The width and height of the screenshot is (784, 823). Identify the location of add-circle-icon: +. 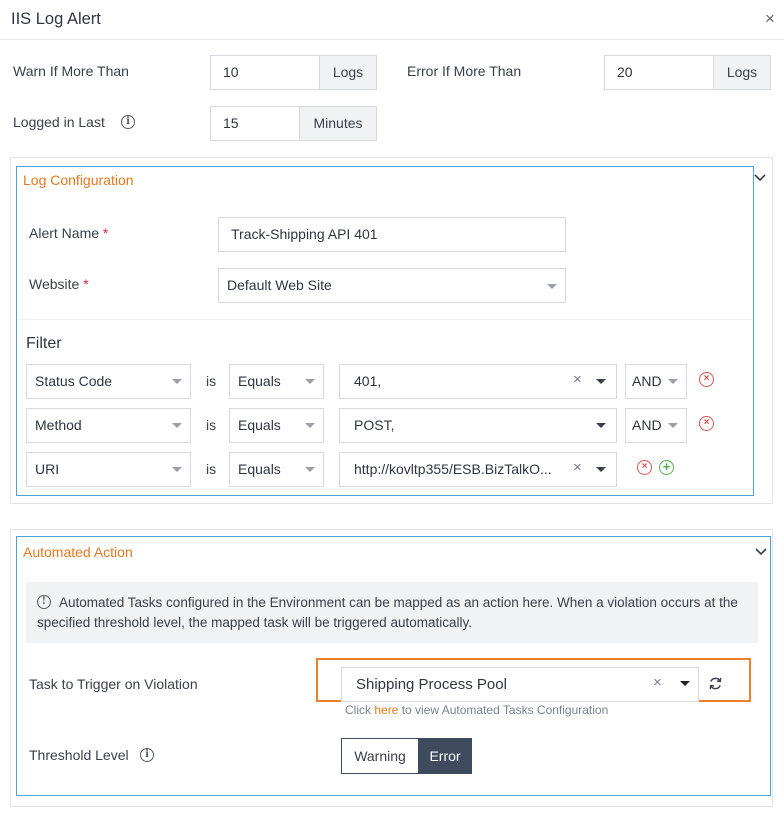
(666, 467).